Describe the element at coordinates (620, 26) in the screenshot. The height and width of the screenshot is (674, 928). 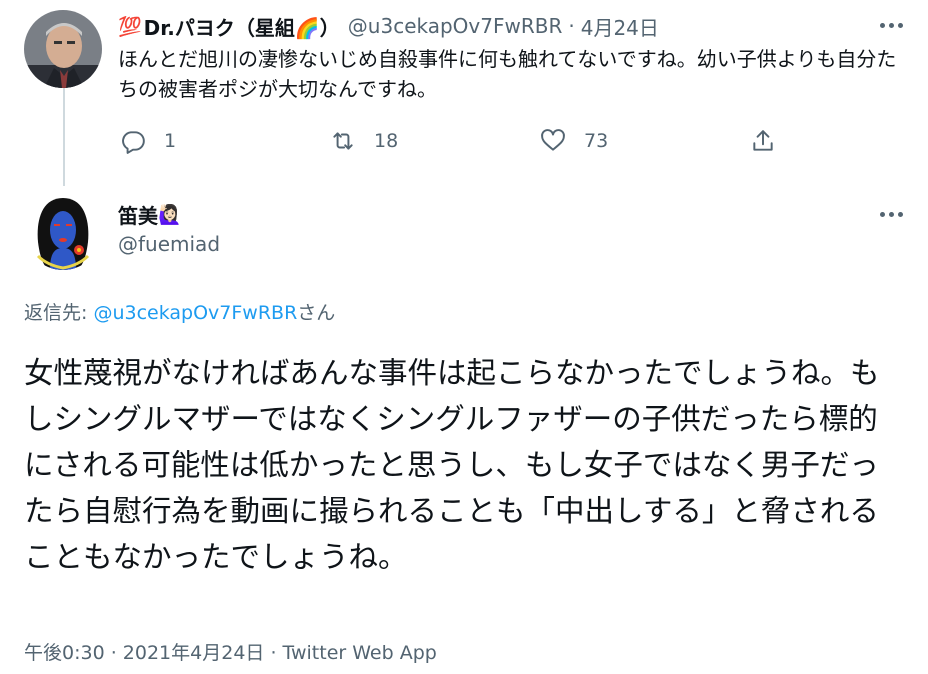
I see `tweet-date: 4月24日` at that location.